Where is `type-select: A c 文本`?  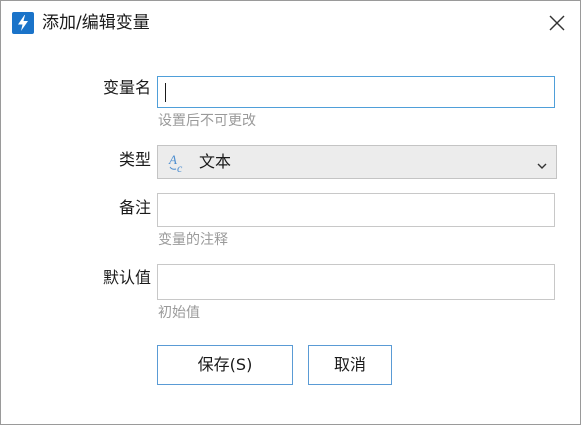
type-select: A c 文本 is located at coordinates (357, 162).